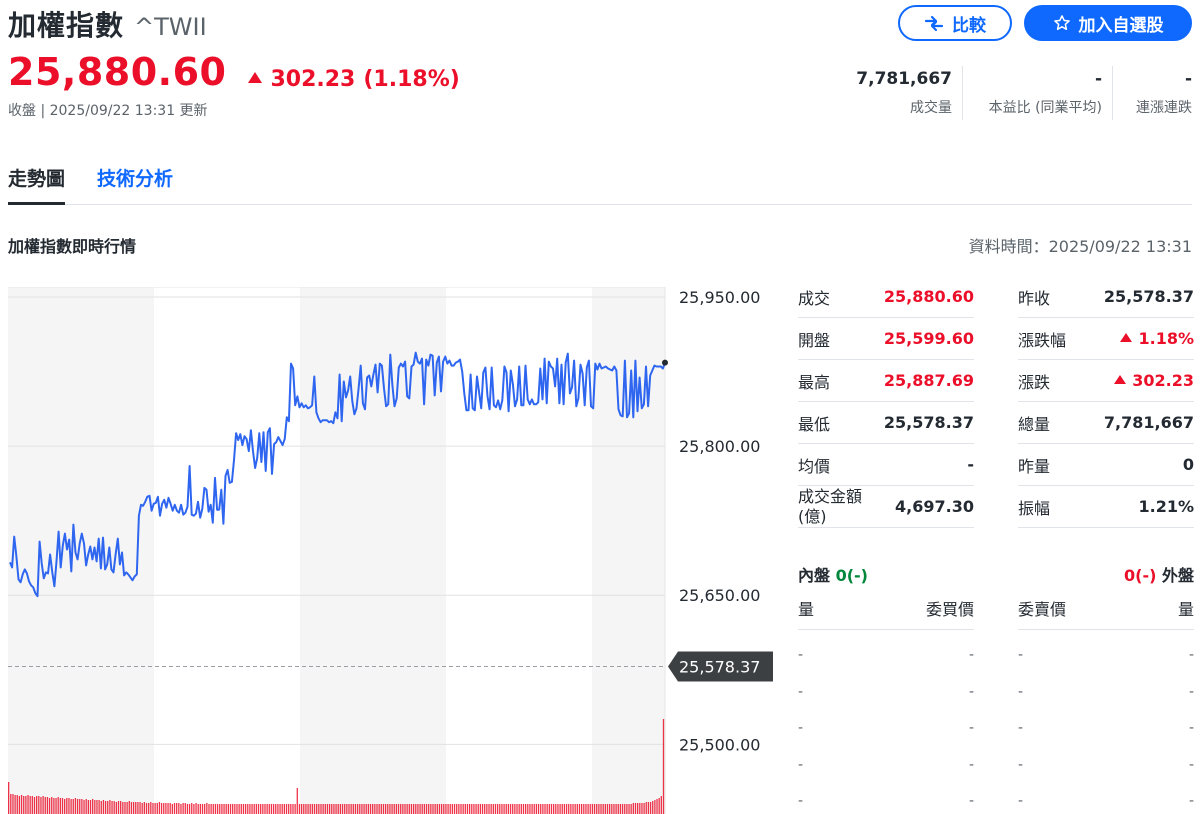 Image resolution: width=1200 pixels, height=814 pixels. Describe the element at coordinates (1185, 609) in the screenshot. I see `ask-volume-header: 量` at that location.